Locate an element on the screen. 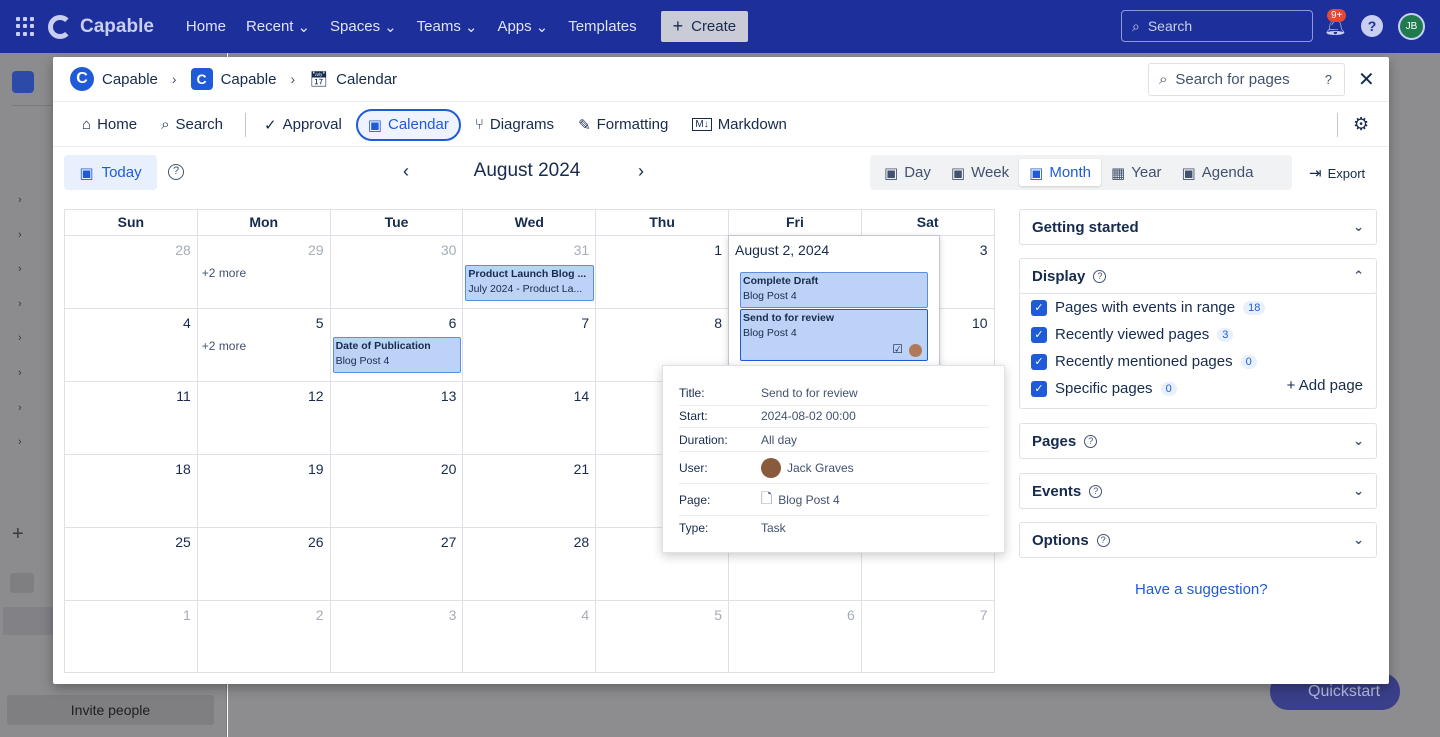 This screenshot has width=1440, height=737. calendar-event-selected: Send to for review Blog Post 4 ☑ is located at coordinates (834, 335).